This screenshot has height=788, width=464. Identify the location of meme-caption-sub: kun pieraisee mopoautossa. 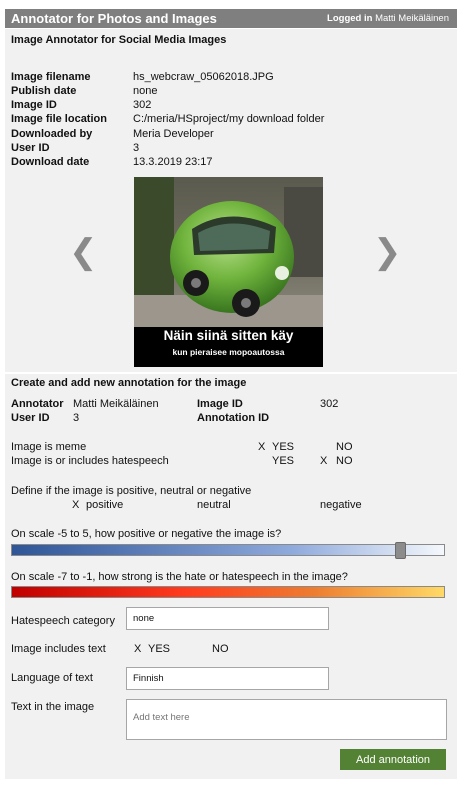
(228, 352).